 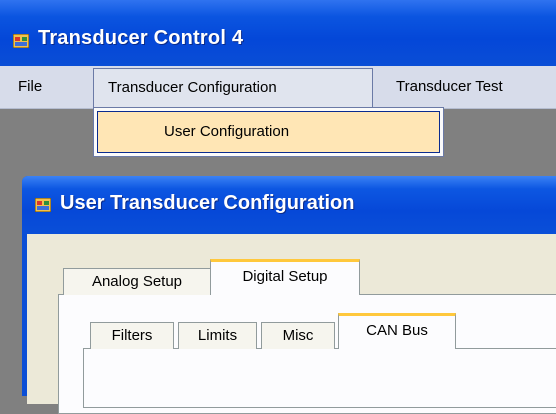 I want to click on tab-digital-setup: Digital Setup, so click(x=285, y=277).